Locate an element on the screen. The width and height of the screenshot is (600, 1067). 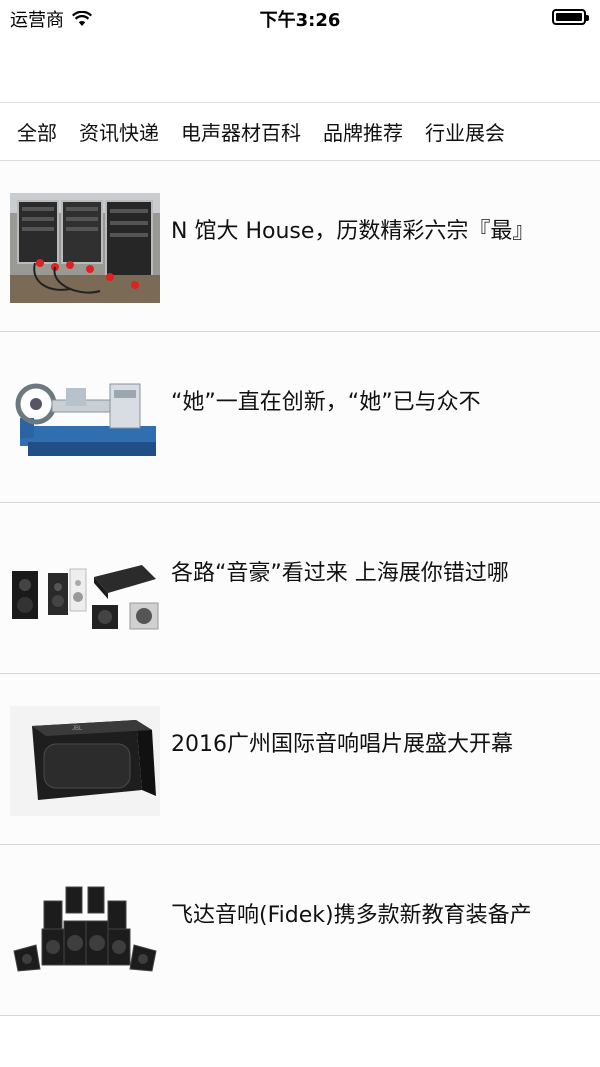
equipment-racks-image is located at coordinates (85, 248).